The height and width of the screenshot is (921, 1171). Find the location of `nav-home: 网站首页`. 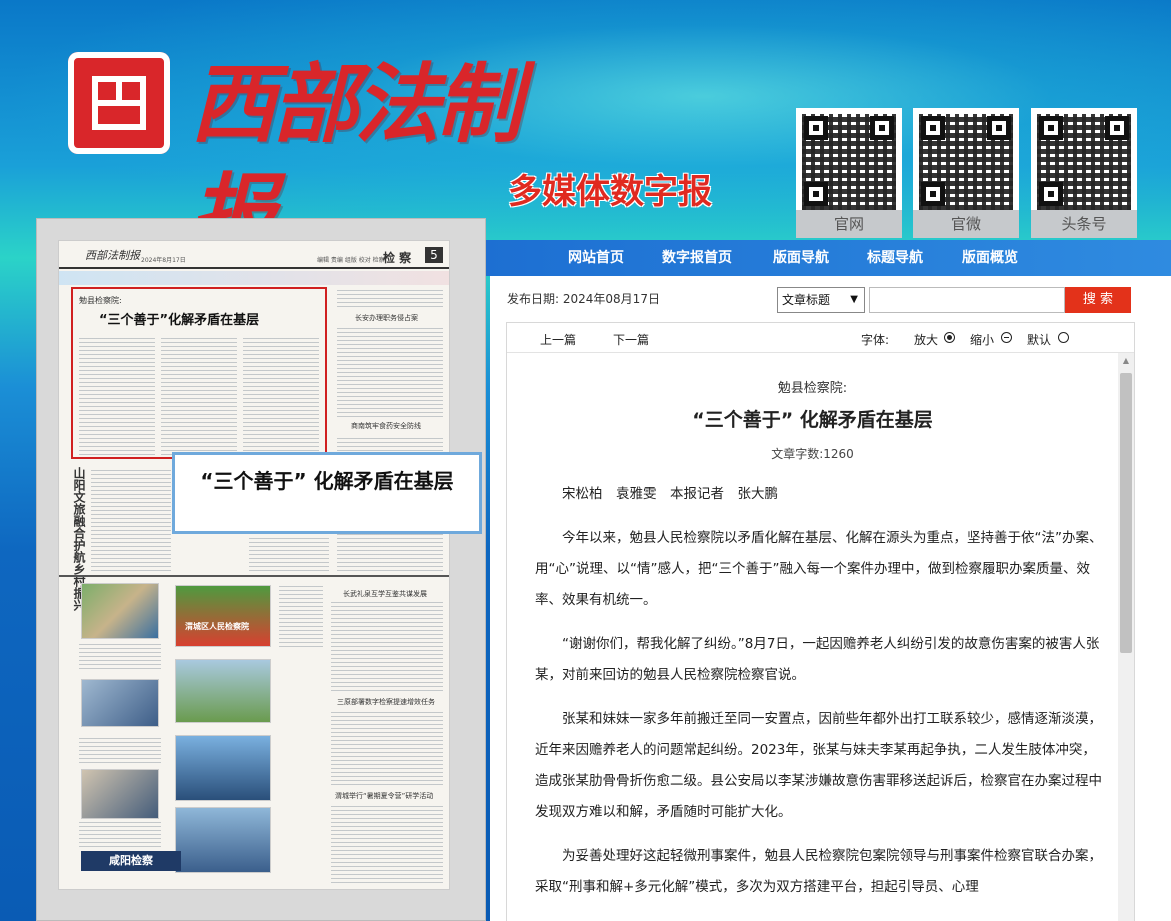

nav-home: 网站首页 is located at coordinates (596, 258).